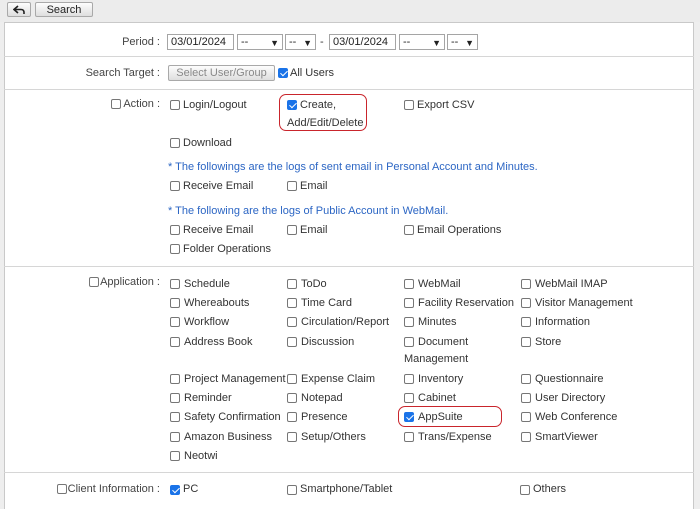 This screenshot has width=700, height=509. What do you see at coordinates (235, 379) in the screenshot?
I see `app-project-management-label: Project Management` at bounding box center [235, 379].